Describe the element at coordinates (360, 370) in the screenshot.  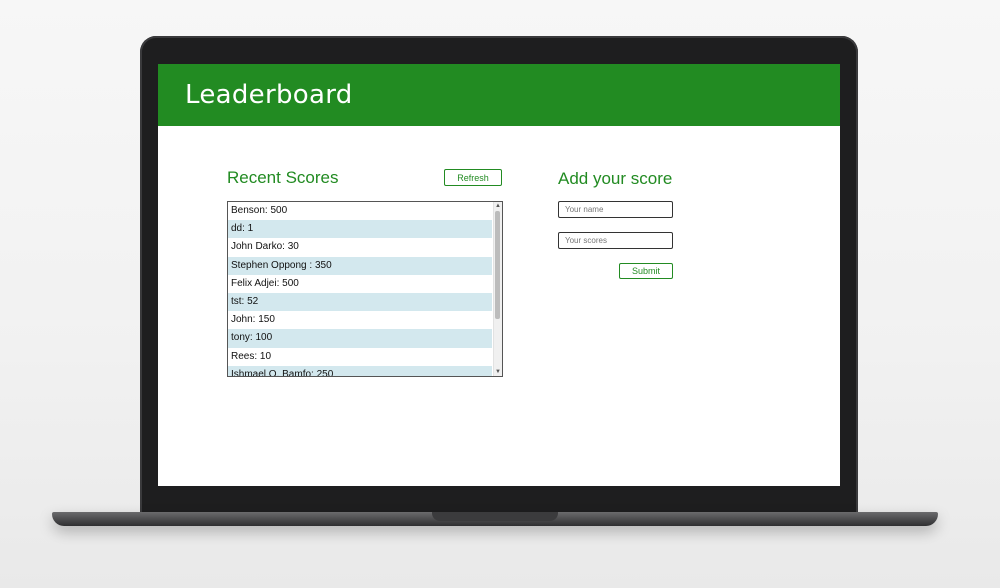
I see `list-item: Ishmael O. Bamfo: 250` at that location.